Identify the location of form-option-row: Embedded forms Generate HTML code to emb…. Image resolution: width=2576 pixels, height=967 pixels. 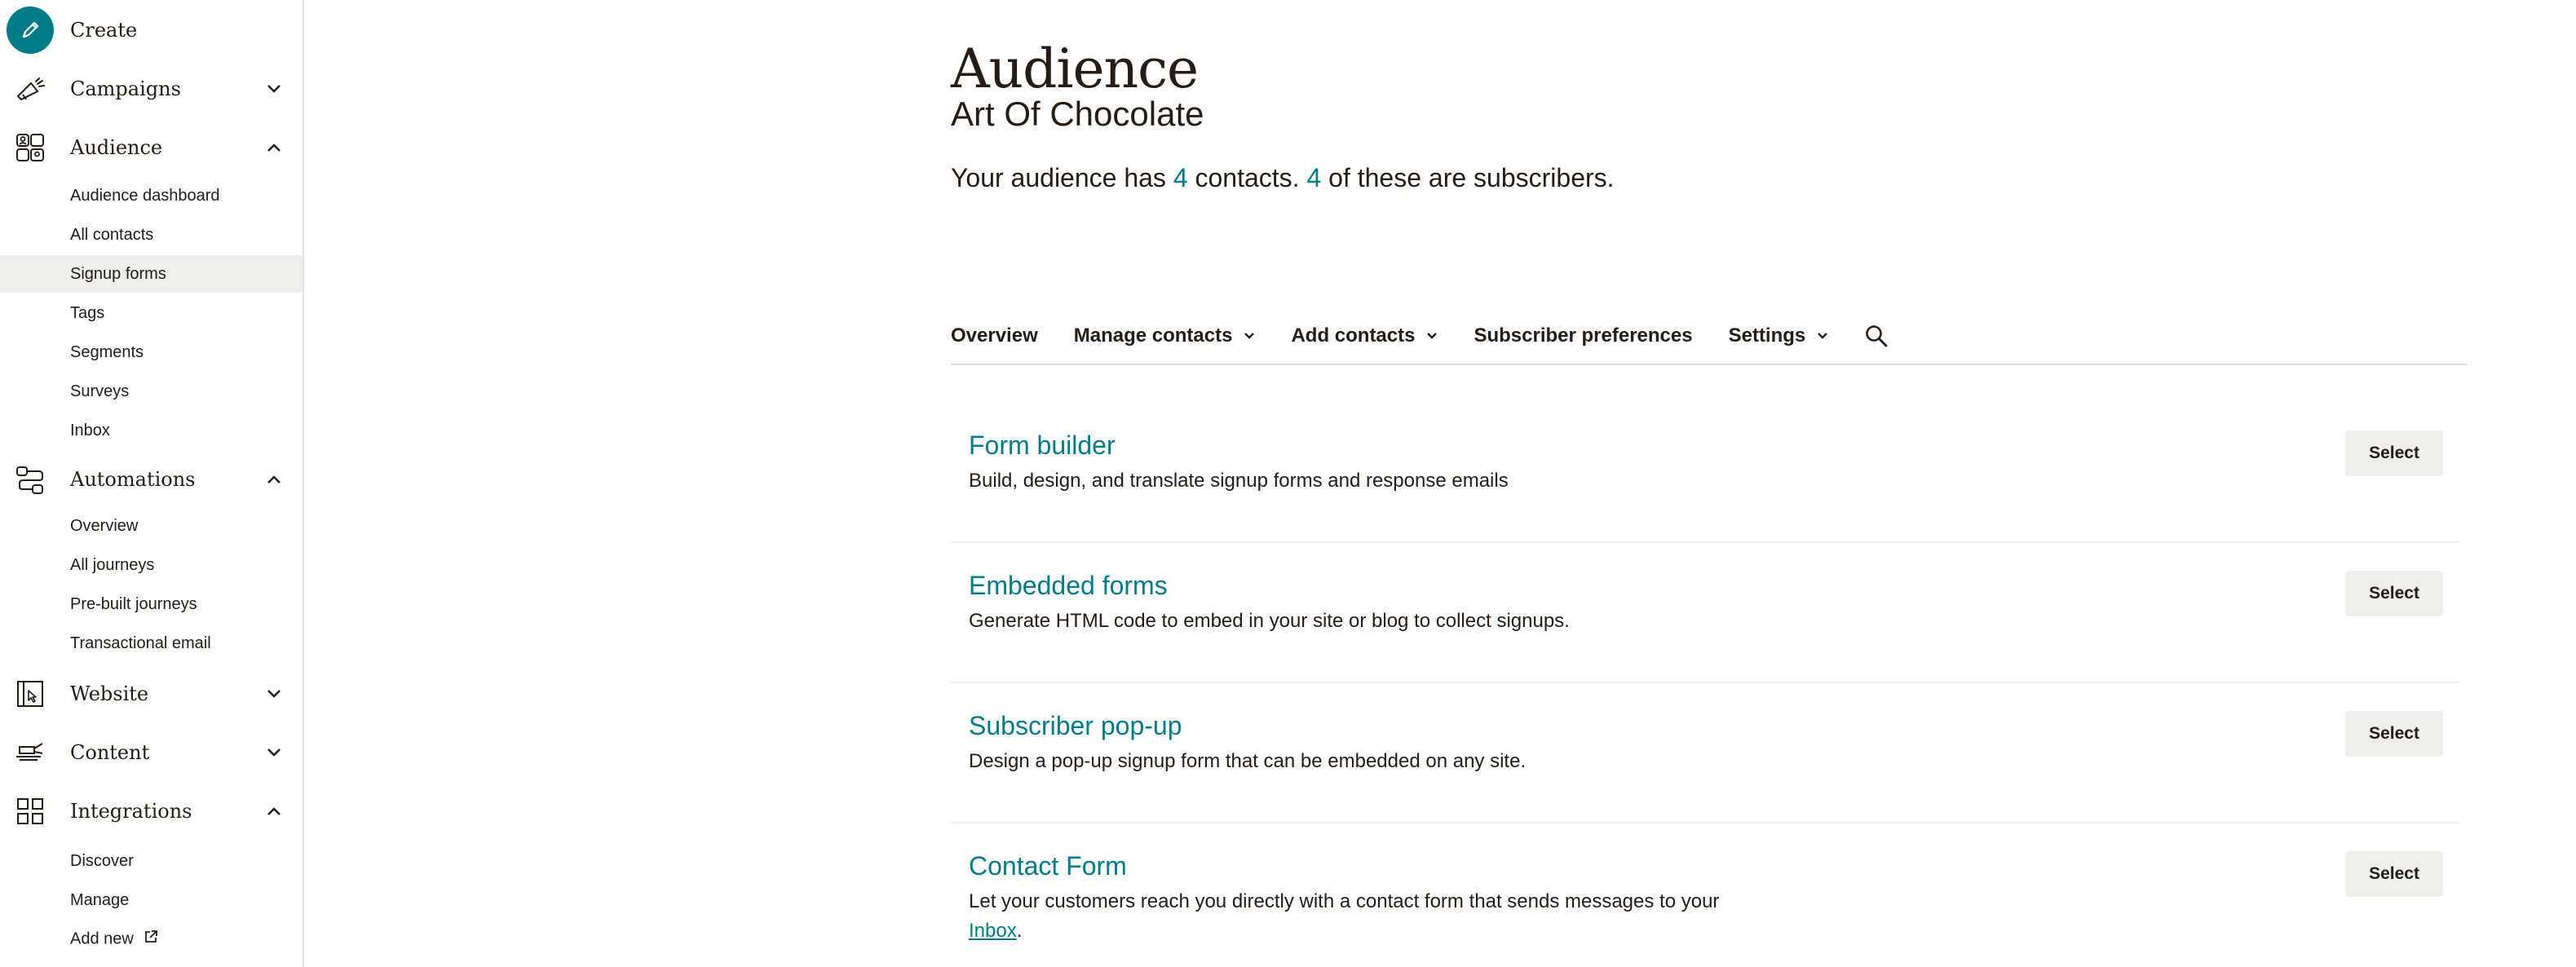
(1705, 613).